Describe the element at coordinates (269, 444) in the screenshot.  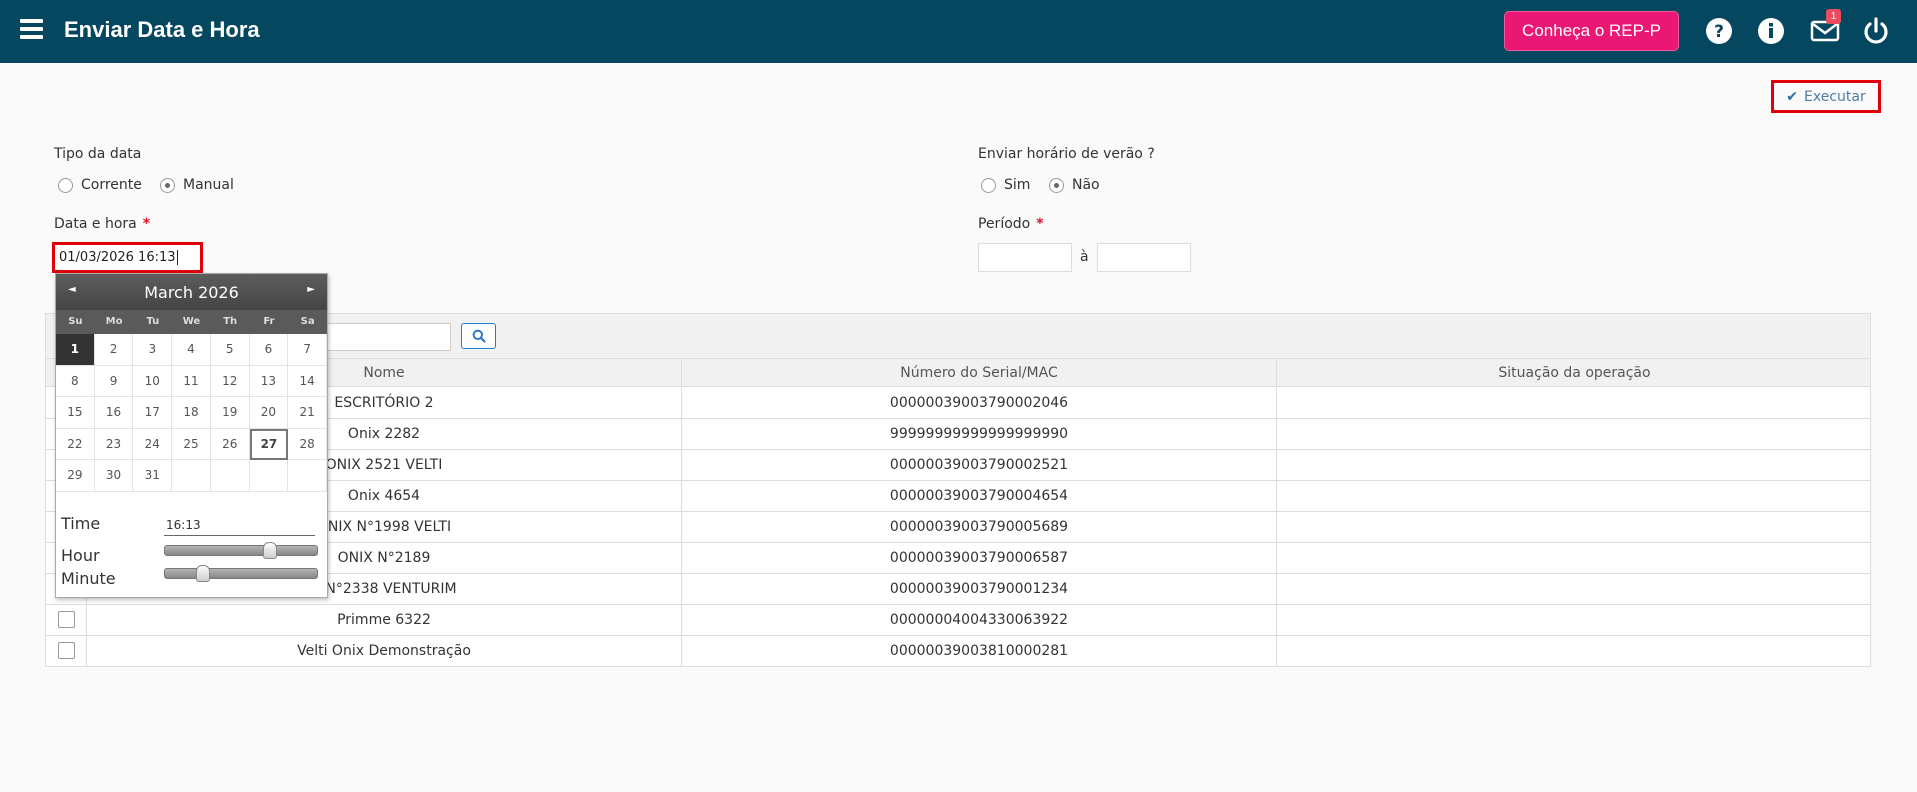
I see `day-cell: 27` at that location.